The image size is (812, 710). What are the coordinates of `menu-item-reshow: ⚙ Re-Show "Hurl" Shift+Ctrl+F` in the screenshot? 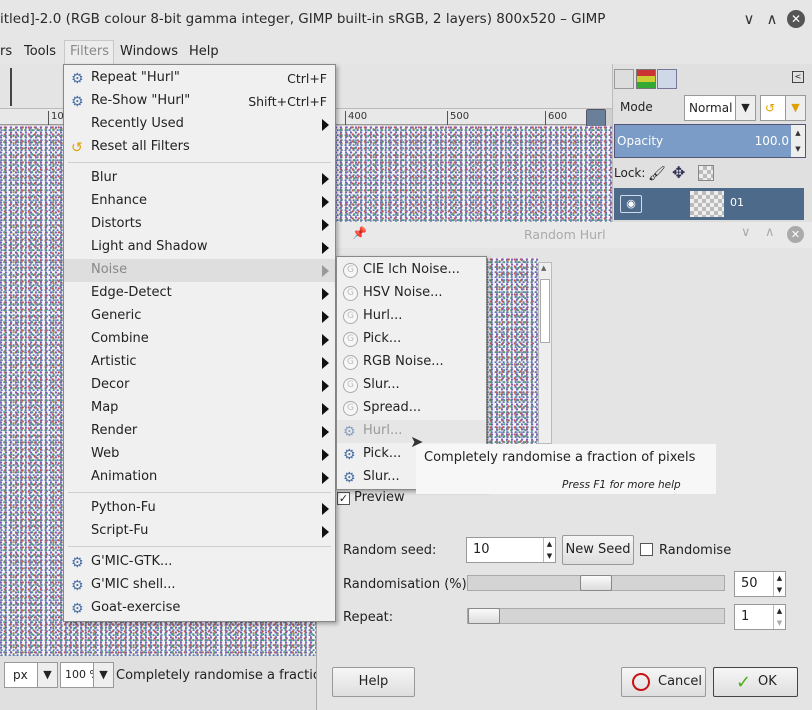 It's located at (199, 101).